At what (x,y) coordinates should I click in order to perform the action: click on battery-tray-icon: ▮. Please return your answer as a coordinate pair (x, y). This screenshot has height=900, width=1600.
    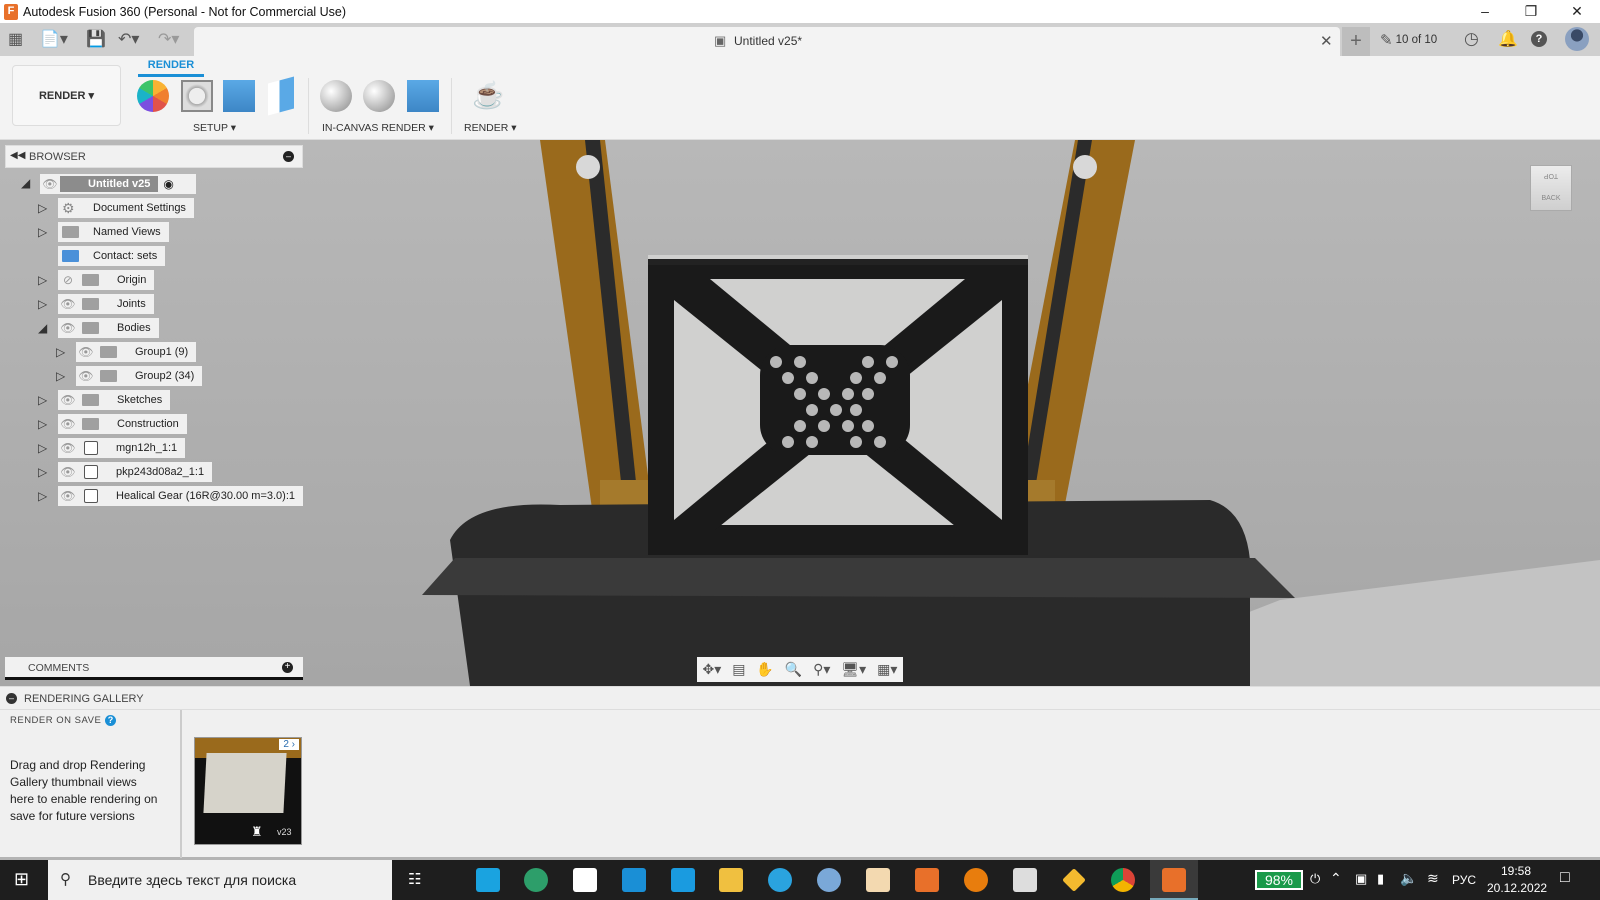
    Looking at the image, I should click on (1380, 879).